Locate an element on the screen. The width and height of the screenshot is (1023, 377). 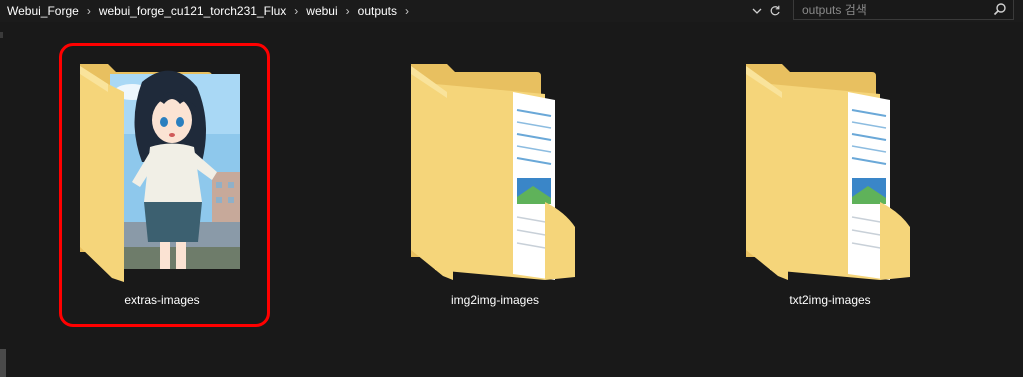
breadcrumb-item-webui: webui is located at coordinates (321, 11).